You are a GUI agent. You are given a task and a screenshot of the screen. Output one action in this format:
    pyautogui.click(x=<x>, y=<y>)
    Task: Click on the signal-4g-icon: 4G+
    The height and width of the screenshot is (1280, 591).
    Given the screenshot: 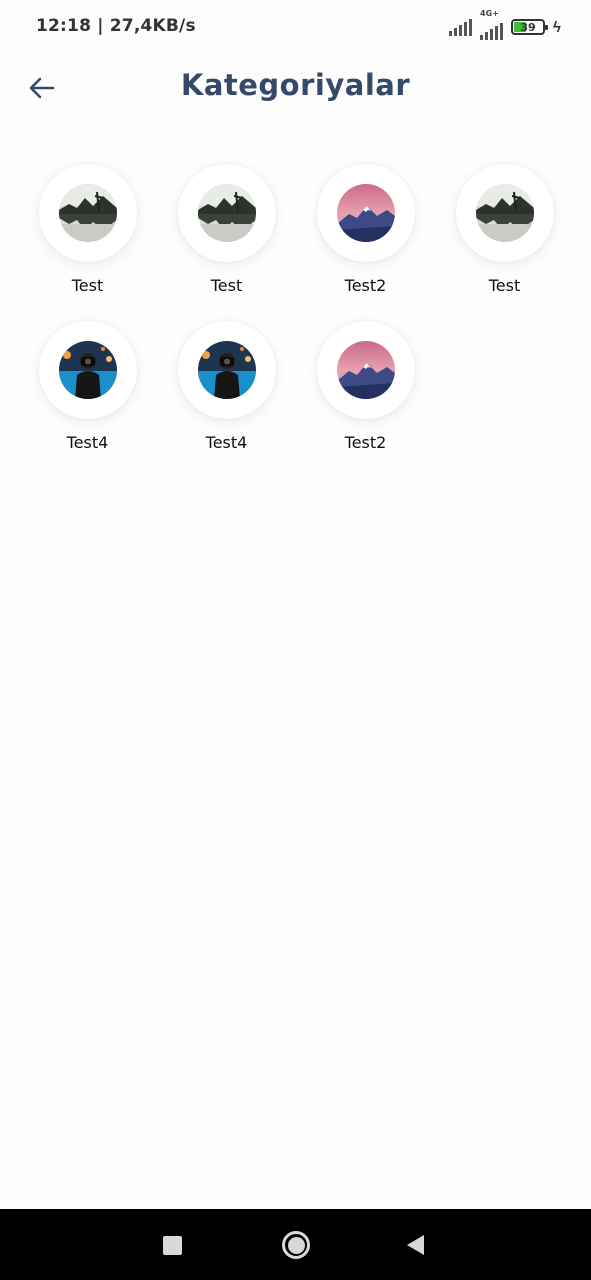 What is the action you would take?
    pyautogui.click(x=492, y=24)
    